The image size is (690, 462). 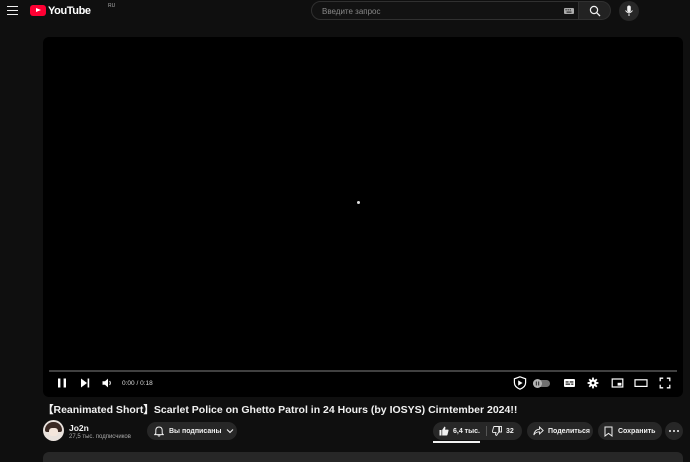 What do you see at coordinates (12, 10) in the screenshot?
I see `hamburger-menu-icon` at bounding box center [12, 10].